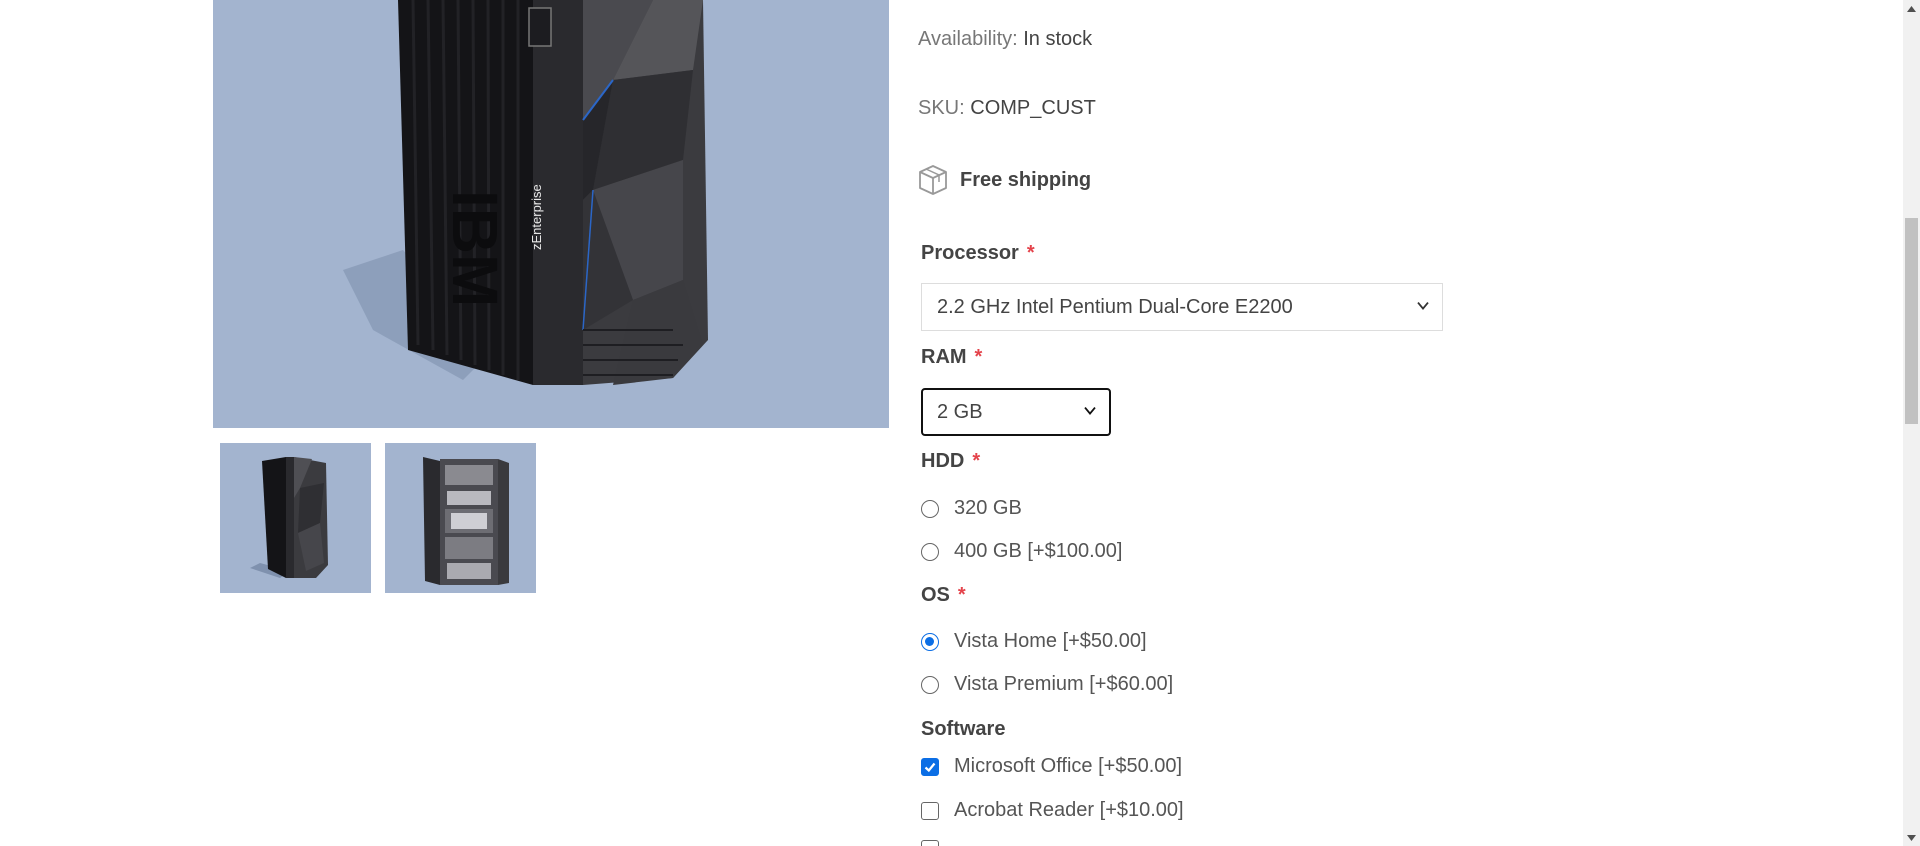 The height and width of the screenshot is (846, 1920). Describe the element at coordinates (1911, 8) in the screenshot. I see `scroll-up-arrow-icon` at that location.